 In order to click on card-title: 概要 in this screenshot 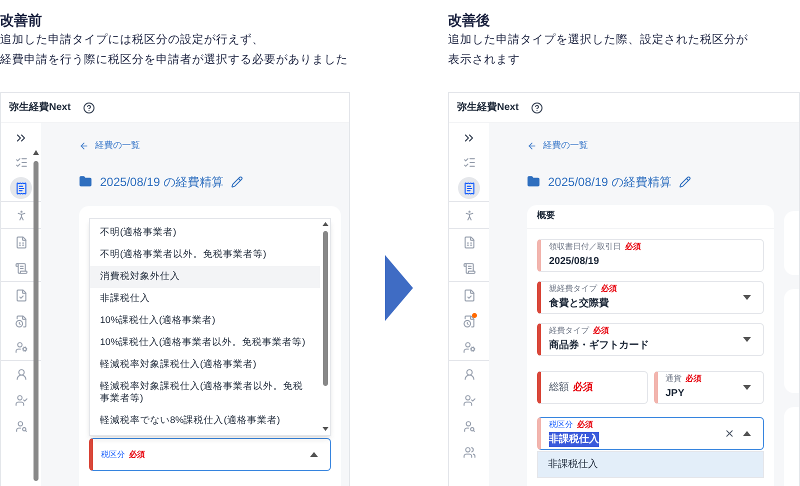, I will do `click(546, 215)`.